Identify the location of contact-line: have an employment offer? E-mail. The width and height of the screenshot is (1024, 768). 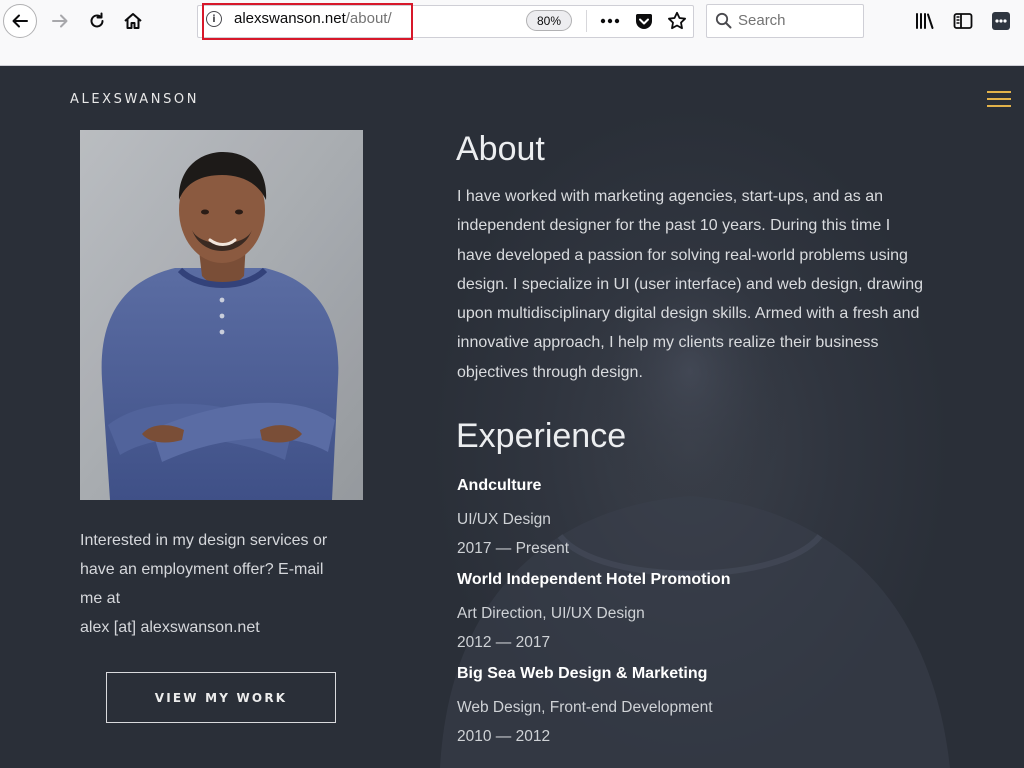
(202, 569).